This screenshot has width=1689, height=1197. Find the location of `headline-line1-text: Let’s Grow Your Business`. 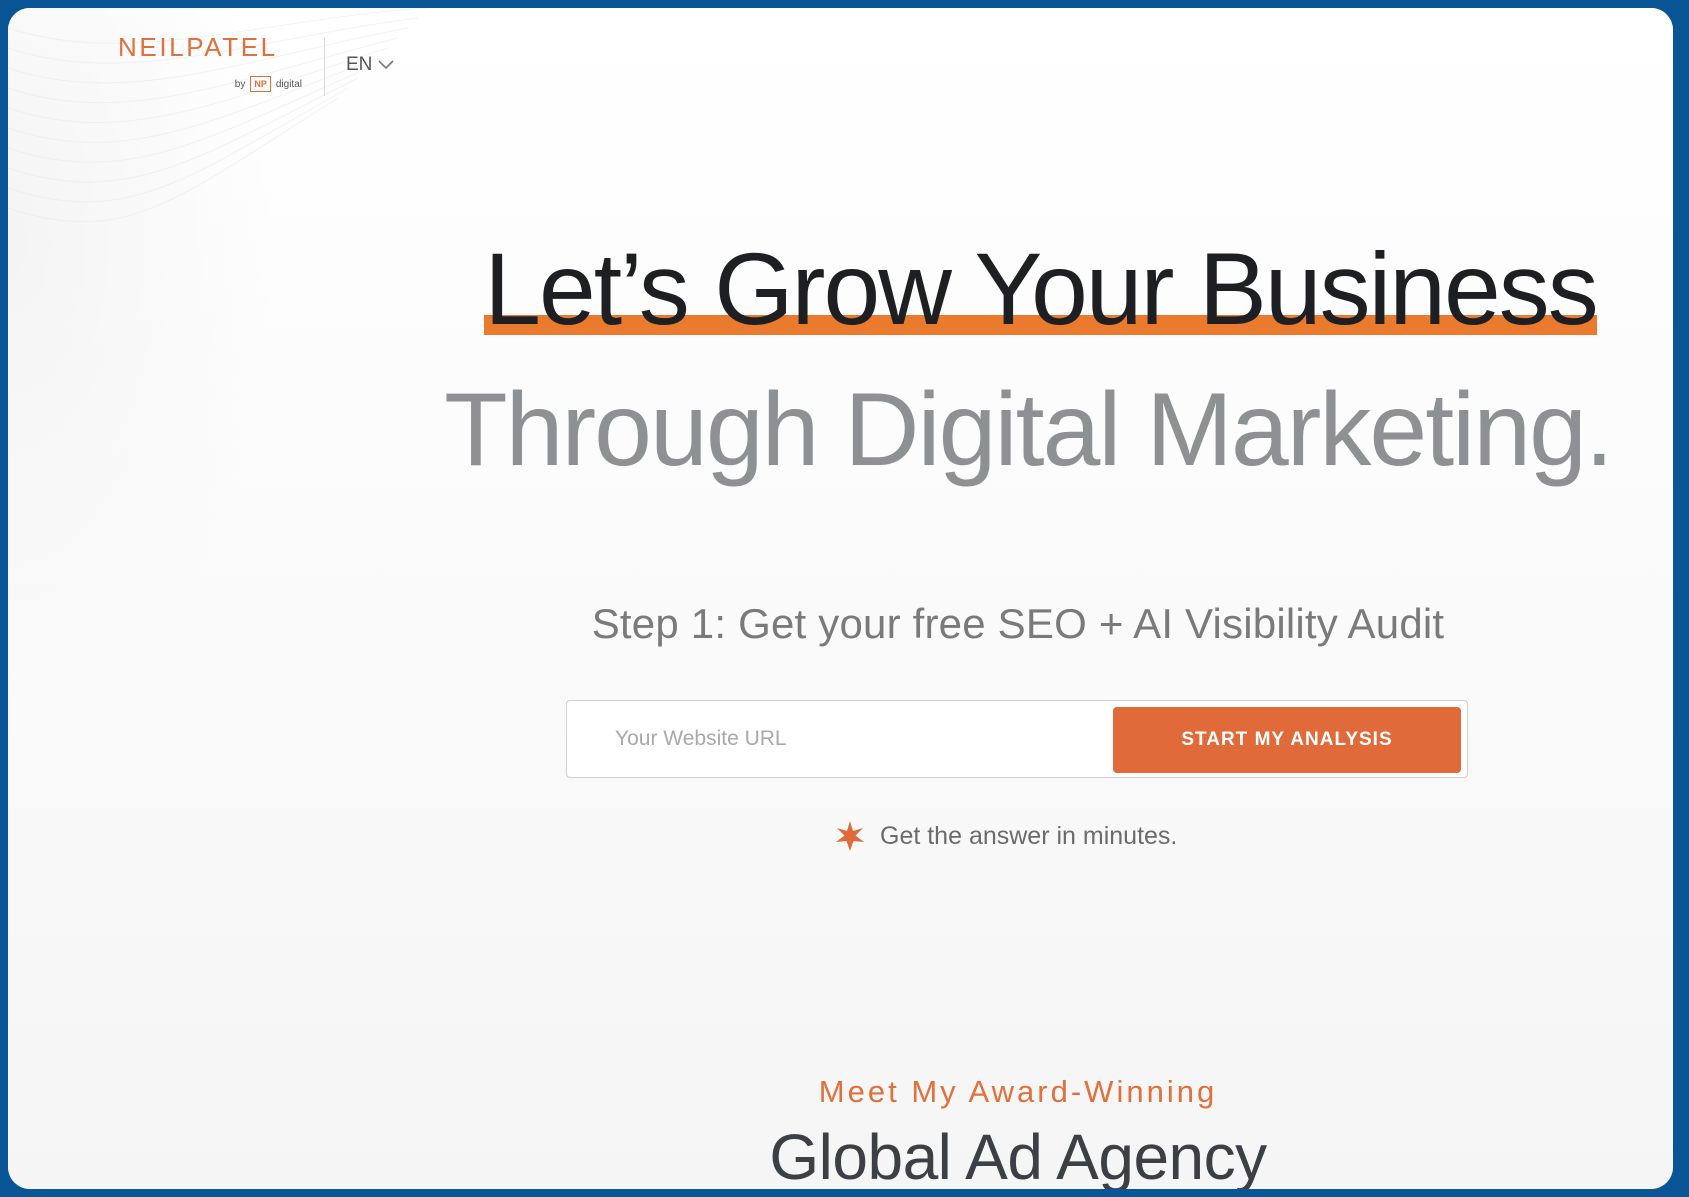

headline-line1-text: Let’s Grow Your Business is located at coordinates (1041, 289).